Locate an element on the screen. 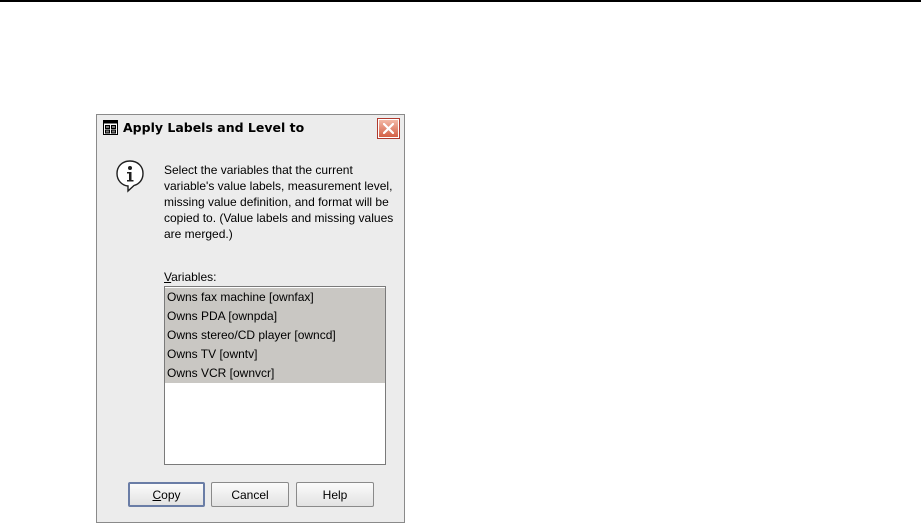 This screenshot has height=525, width=921. help-button: Help is located at coordinates (335, 494).